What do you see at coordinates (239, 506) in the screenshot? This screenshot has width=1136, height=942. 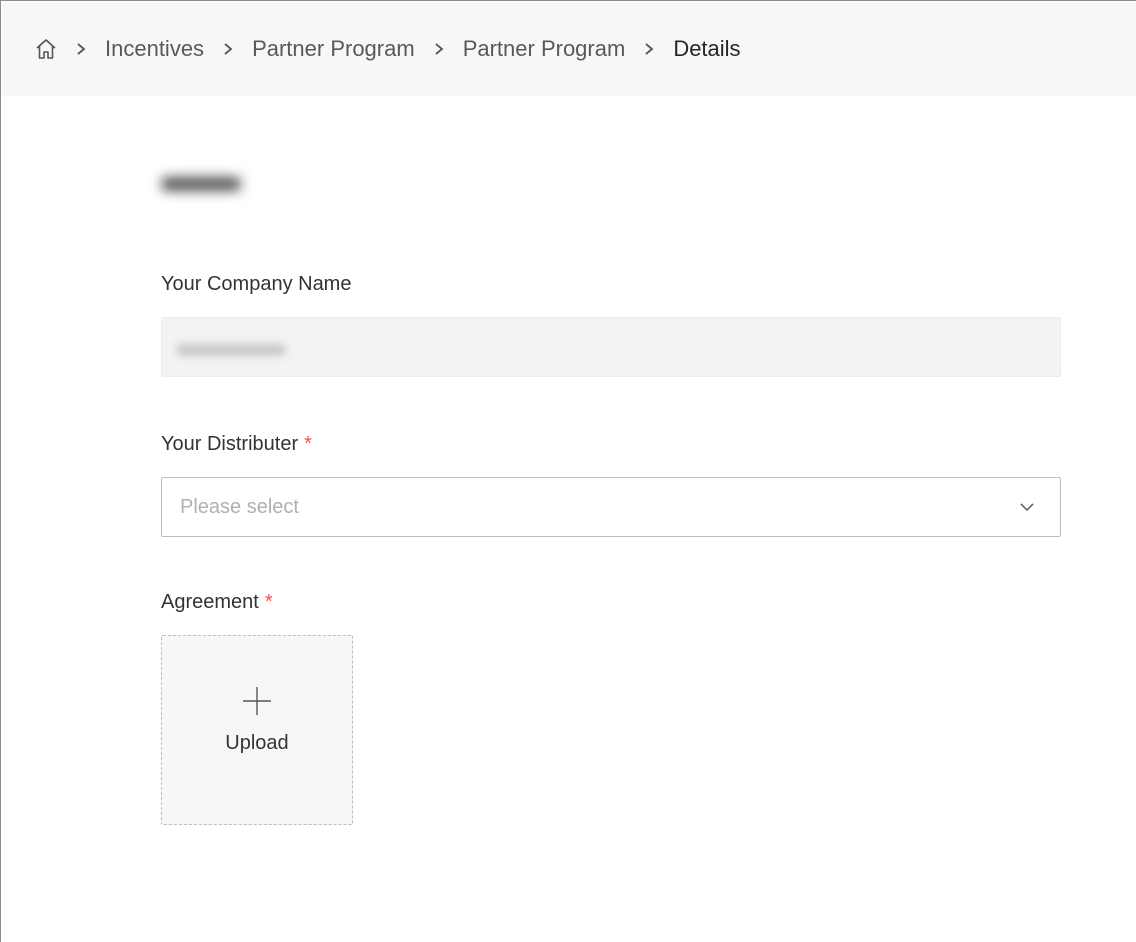 I see `distributer-placeholder: Please select` at bounding box center [239, 506].